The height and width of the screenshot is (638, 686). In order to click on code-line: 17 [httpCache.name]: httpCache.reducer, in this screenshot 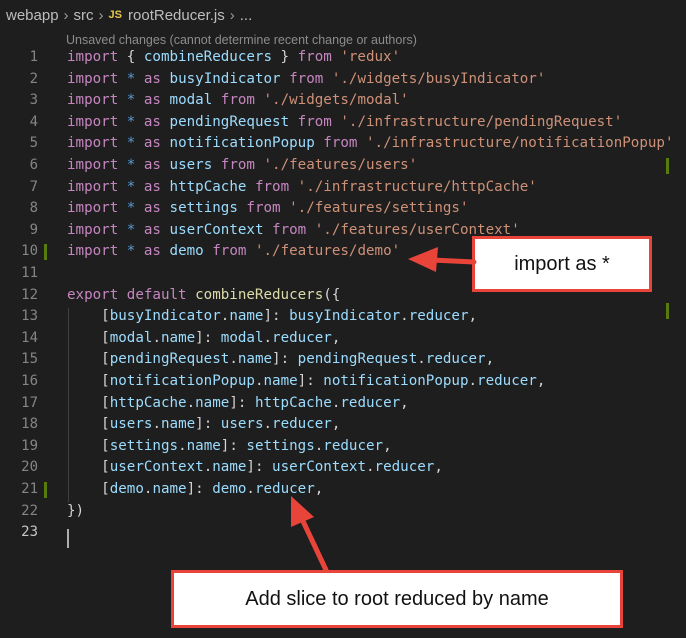, I will do `click(343, 404)`.